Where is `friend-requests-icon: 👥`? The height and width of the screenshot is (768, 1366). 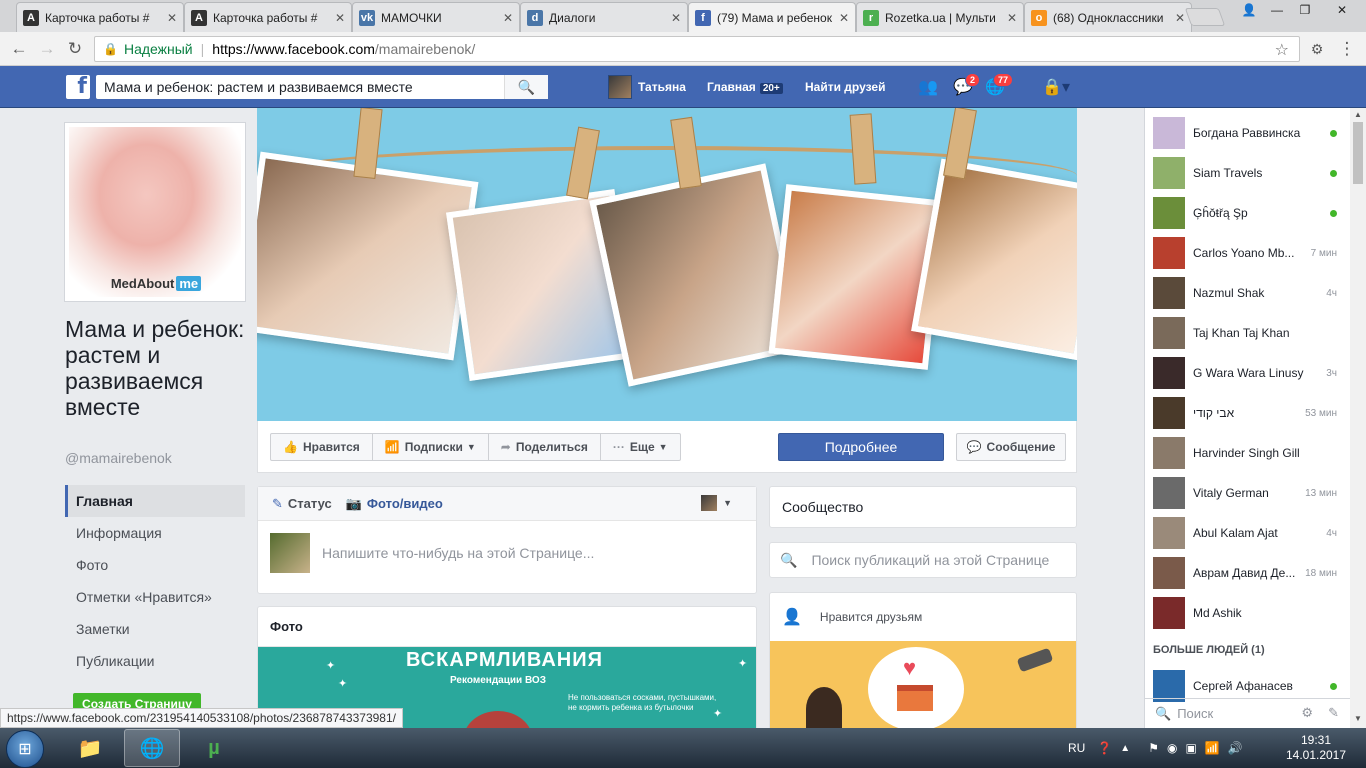 friend-requests-icon: 👥 is located at coordinates (928, 87).